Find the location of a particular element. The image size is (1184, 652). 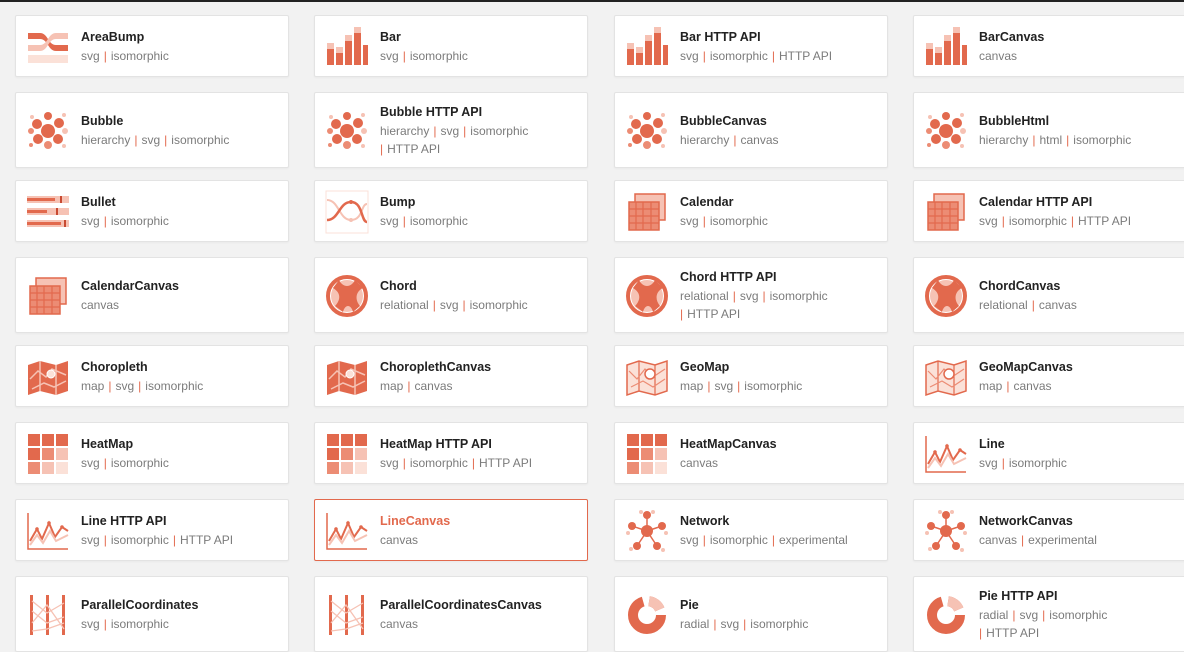

component-card: Bar HTTP API svg | isomorphic | HTTP API is located at coordinates (751, 46).